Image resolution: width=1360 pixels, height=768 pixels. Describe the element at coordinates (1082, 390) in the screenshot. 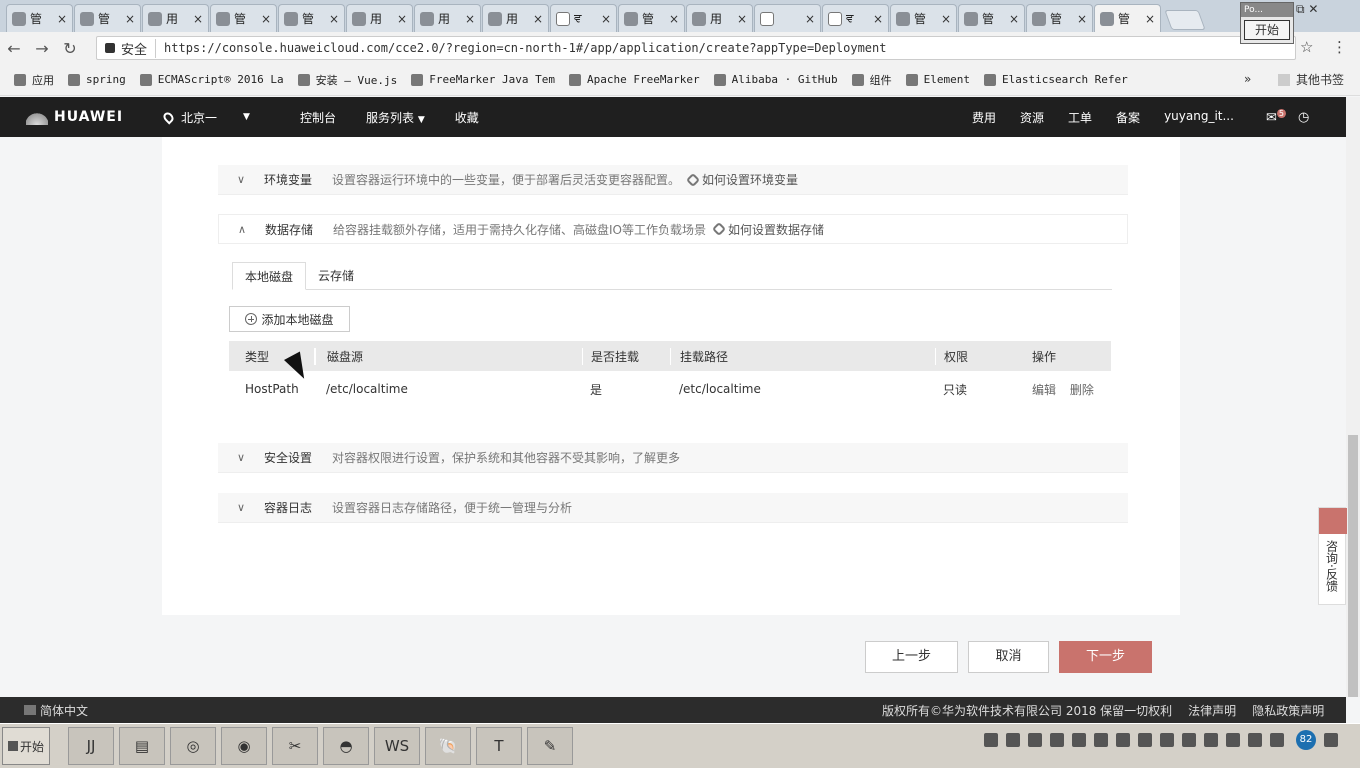

I see `delete-link: 删除` at that location.